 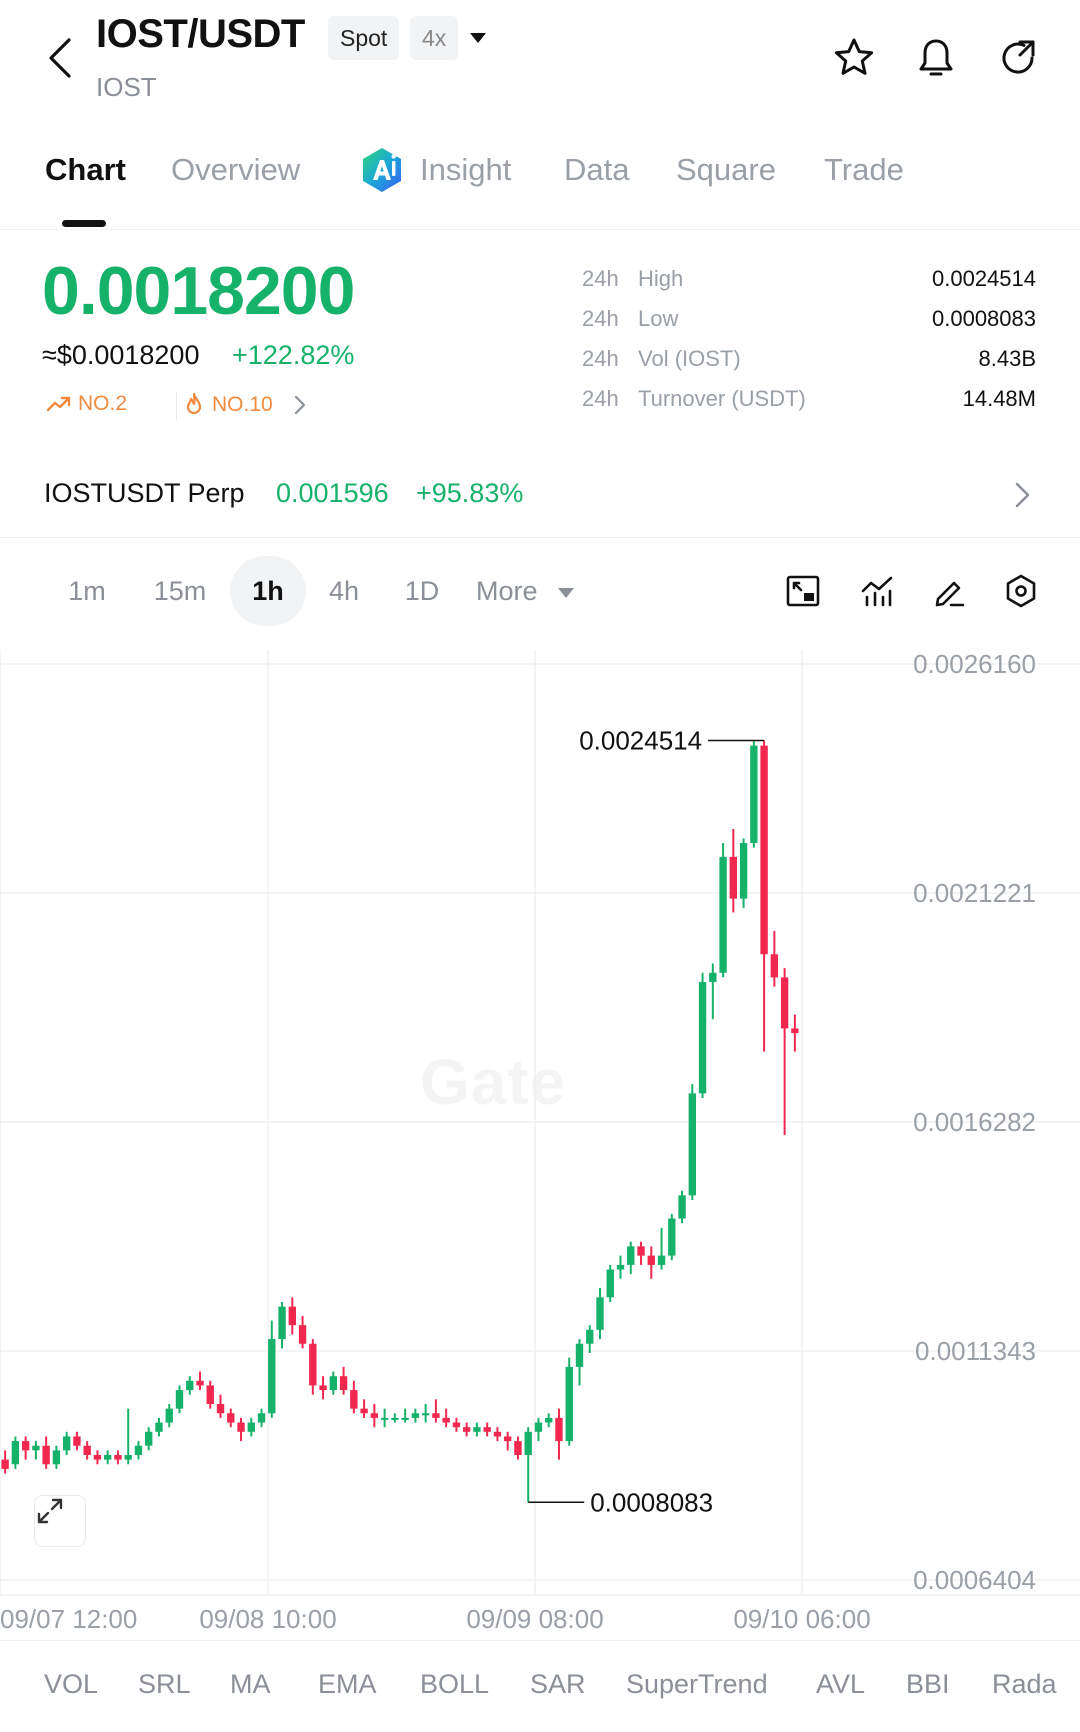 What do you see at coordinates (975, 1351) in the screenshot?
I see `y-tick-label: 0.0011343` at bounding box center [975, 1351].